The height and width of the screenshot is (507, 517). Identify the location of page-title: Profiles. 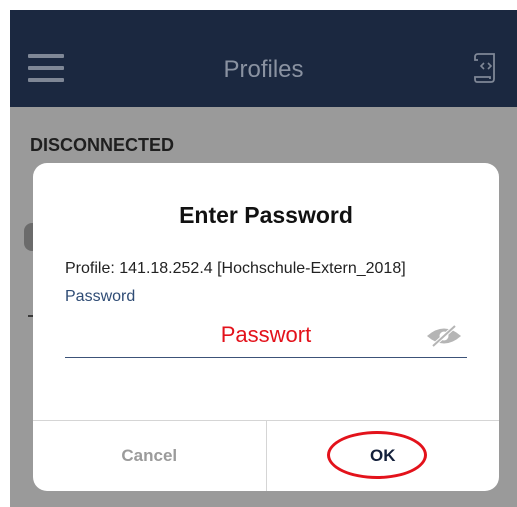
(263, 69).